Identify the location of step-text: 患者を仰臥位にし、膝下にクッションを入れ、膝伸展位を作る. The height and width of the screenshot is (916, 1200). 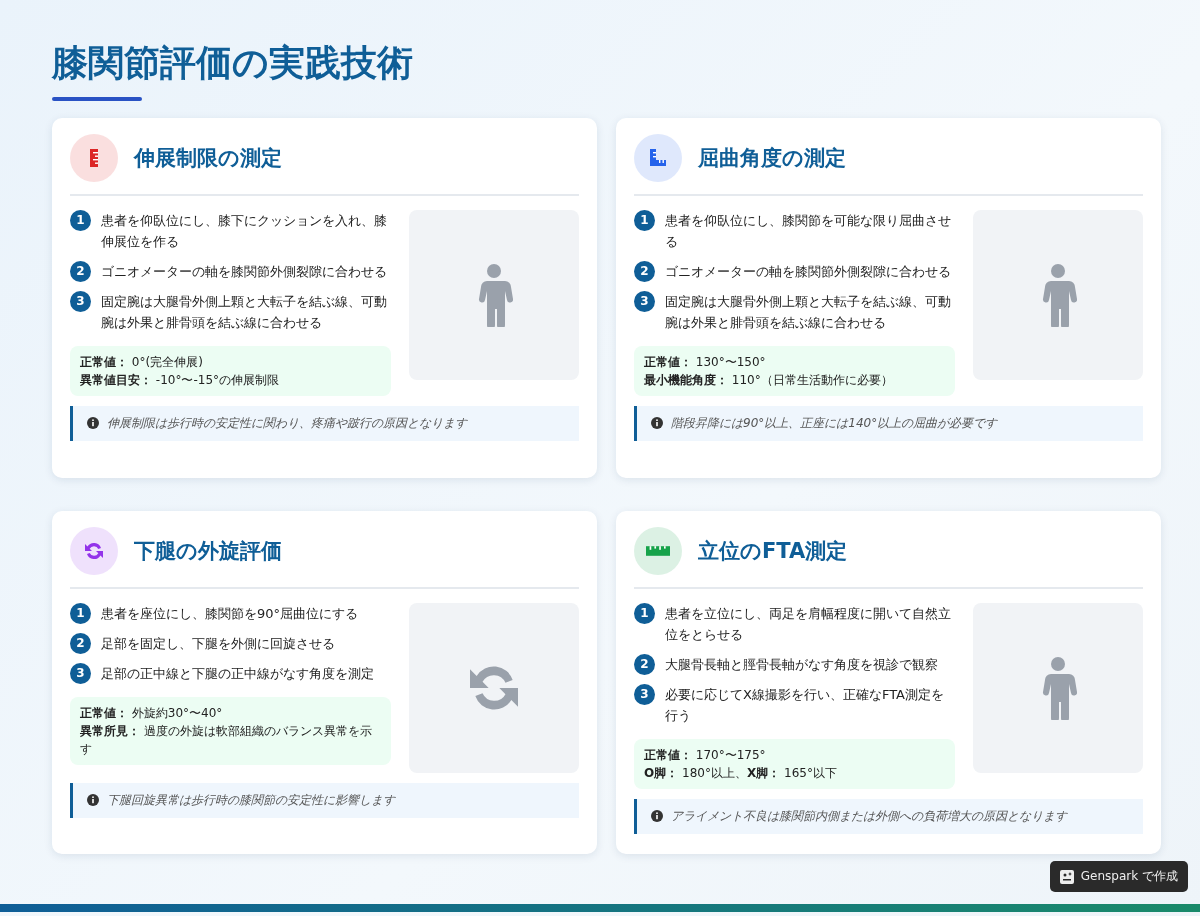
(244, 231).